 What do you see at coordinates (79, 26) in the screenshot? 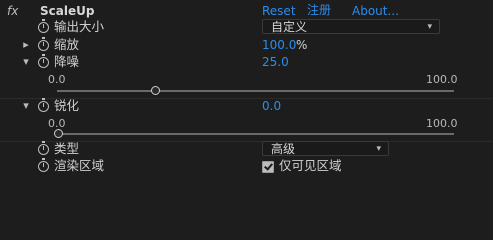
I see `param-label: 输出大小` at bounding box center [79, 26].